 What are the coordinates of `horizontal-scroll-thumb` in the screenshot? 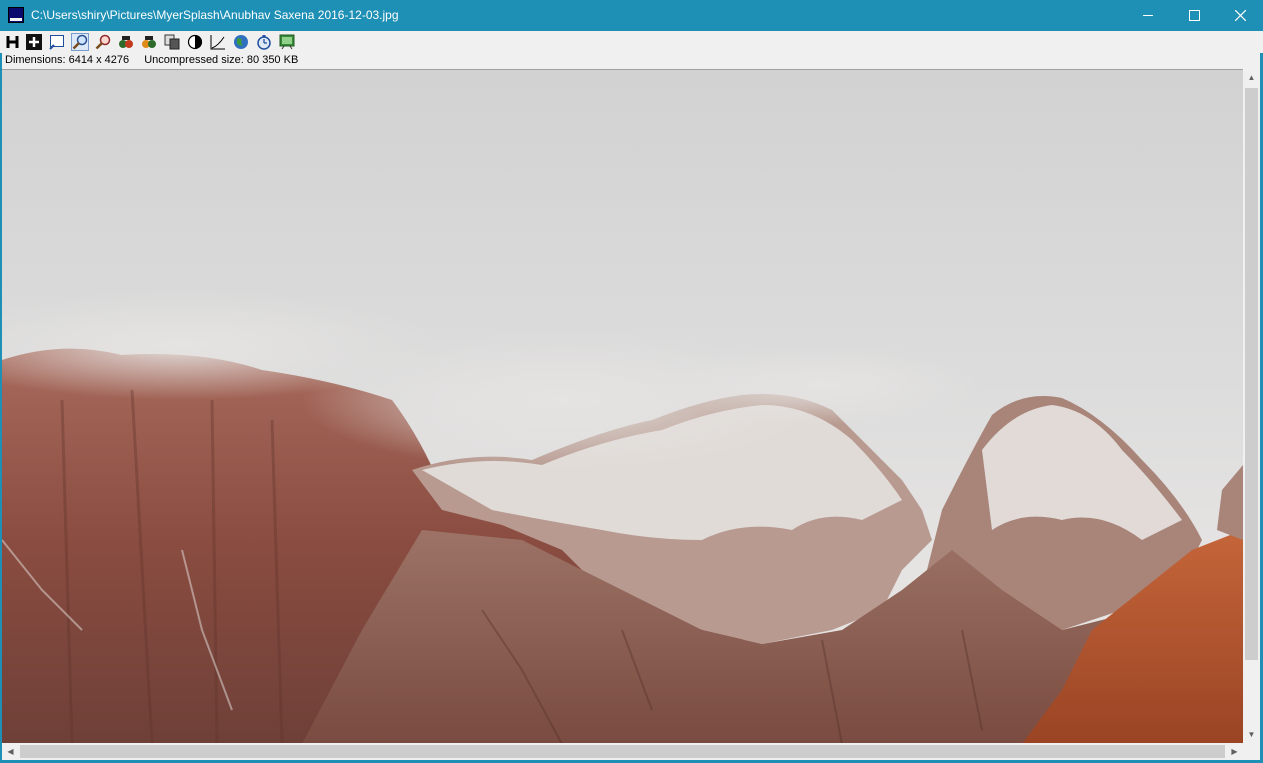 It's located at (622, 751).